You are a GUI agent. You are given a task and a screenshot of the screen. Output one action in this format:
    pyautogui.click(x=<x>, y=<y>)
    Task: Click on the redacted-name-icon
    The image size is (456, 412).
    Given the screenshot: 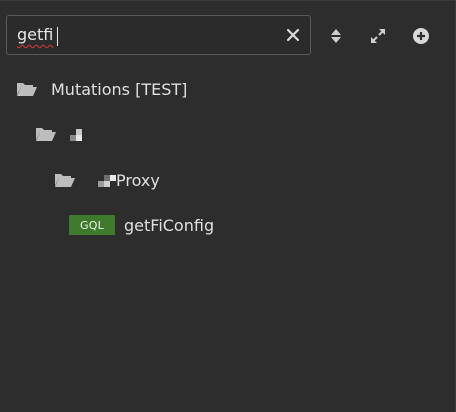 What is the action you would take?
    pyautogui.click(x=76, y=135)
    